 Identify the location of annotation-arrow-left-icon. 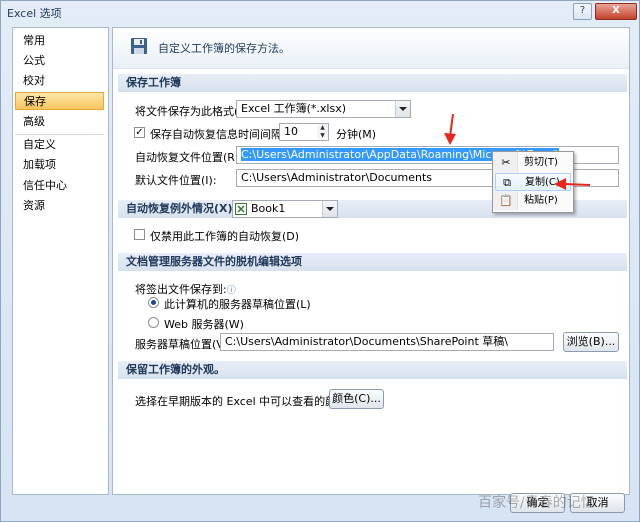
(572, 184).